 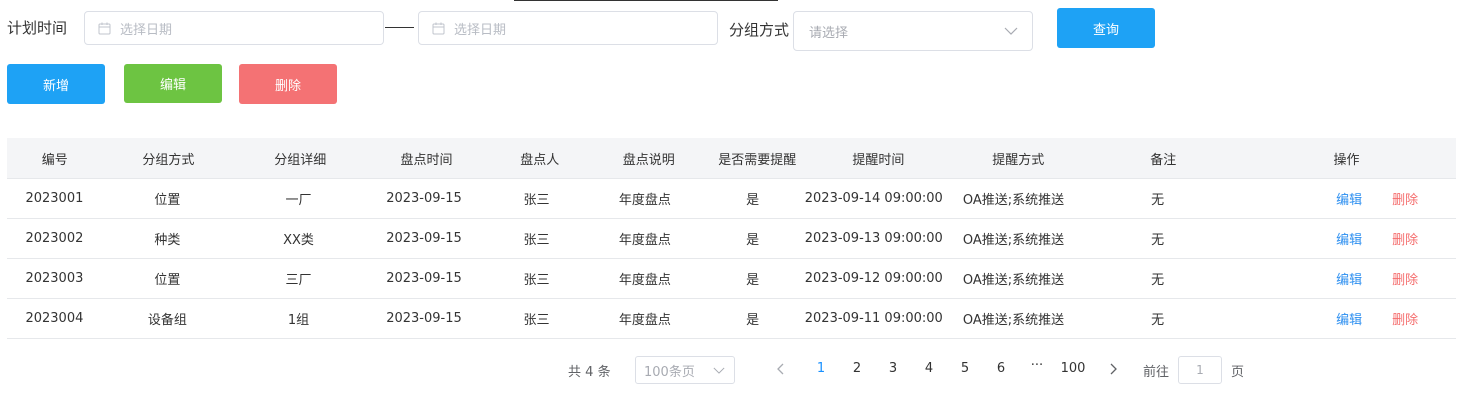 What do you see at coordinates (1200, 370) in the screenshot?
I see `goto-page-input: 1` at bounding box center [1200, 370].